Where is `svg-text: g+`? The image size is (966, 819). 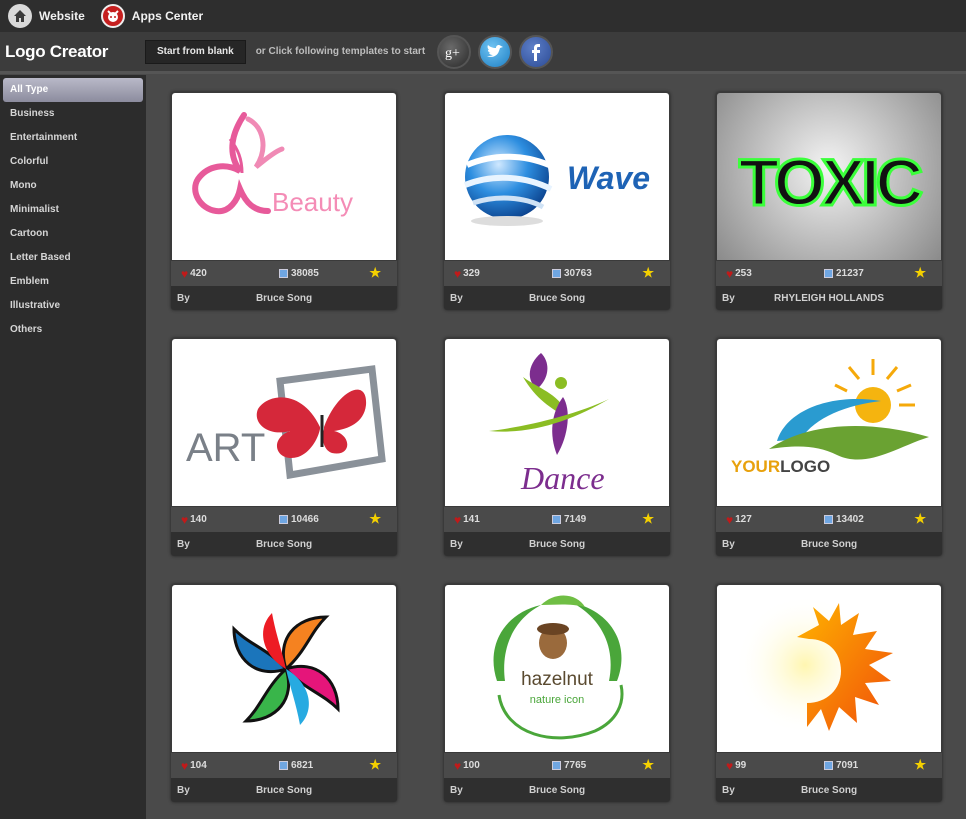
svg-text: g+ is located at coordinates (452, 53).